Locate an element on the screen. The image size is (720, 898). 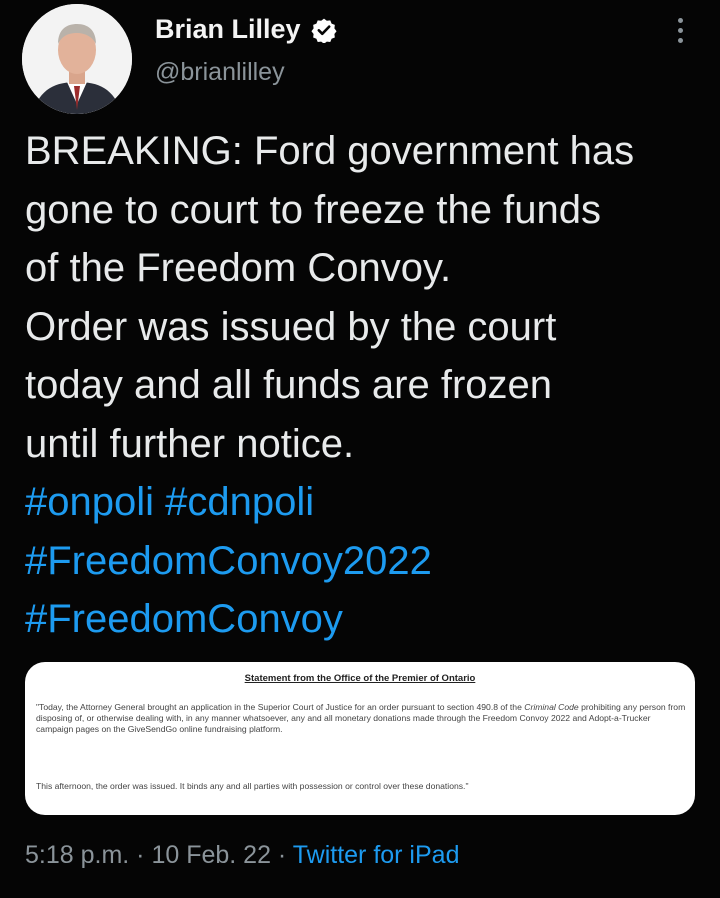
tweet-date: 10 Feb. 22 is located at coordinates (211, 855).